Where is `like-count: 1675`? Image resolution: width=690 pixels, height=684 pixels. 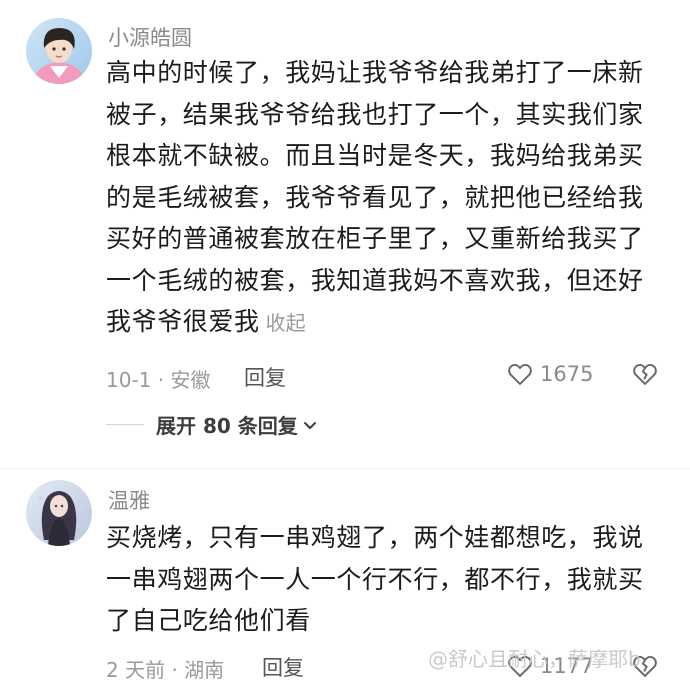 like-count: 1675 is located at coordinates (567, 374).